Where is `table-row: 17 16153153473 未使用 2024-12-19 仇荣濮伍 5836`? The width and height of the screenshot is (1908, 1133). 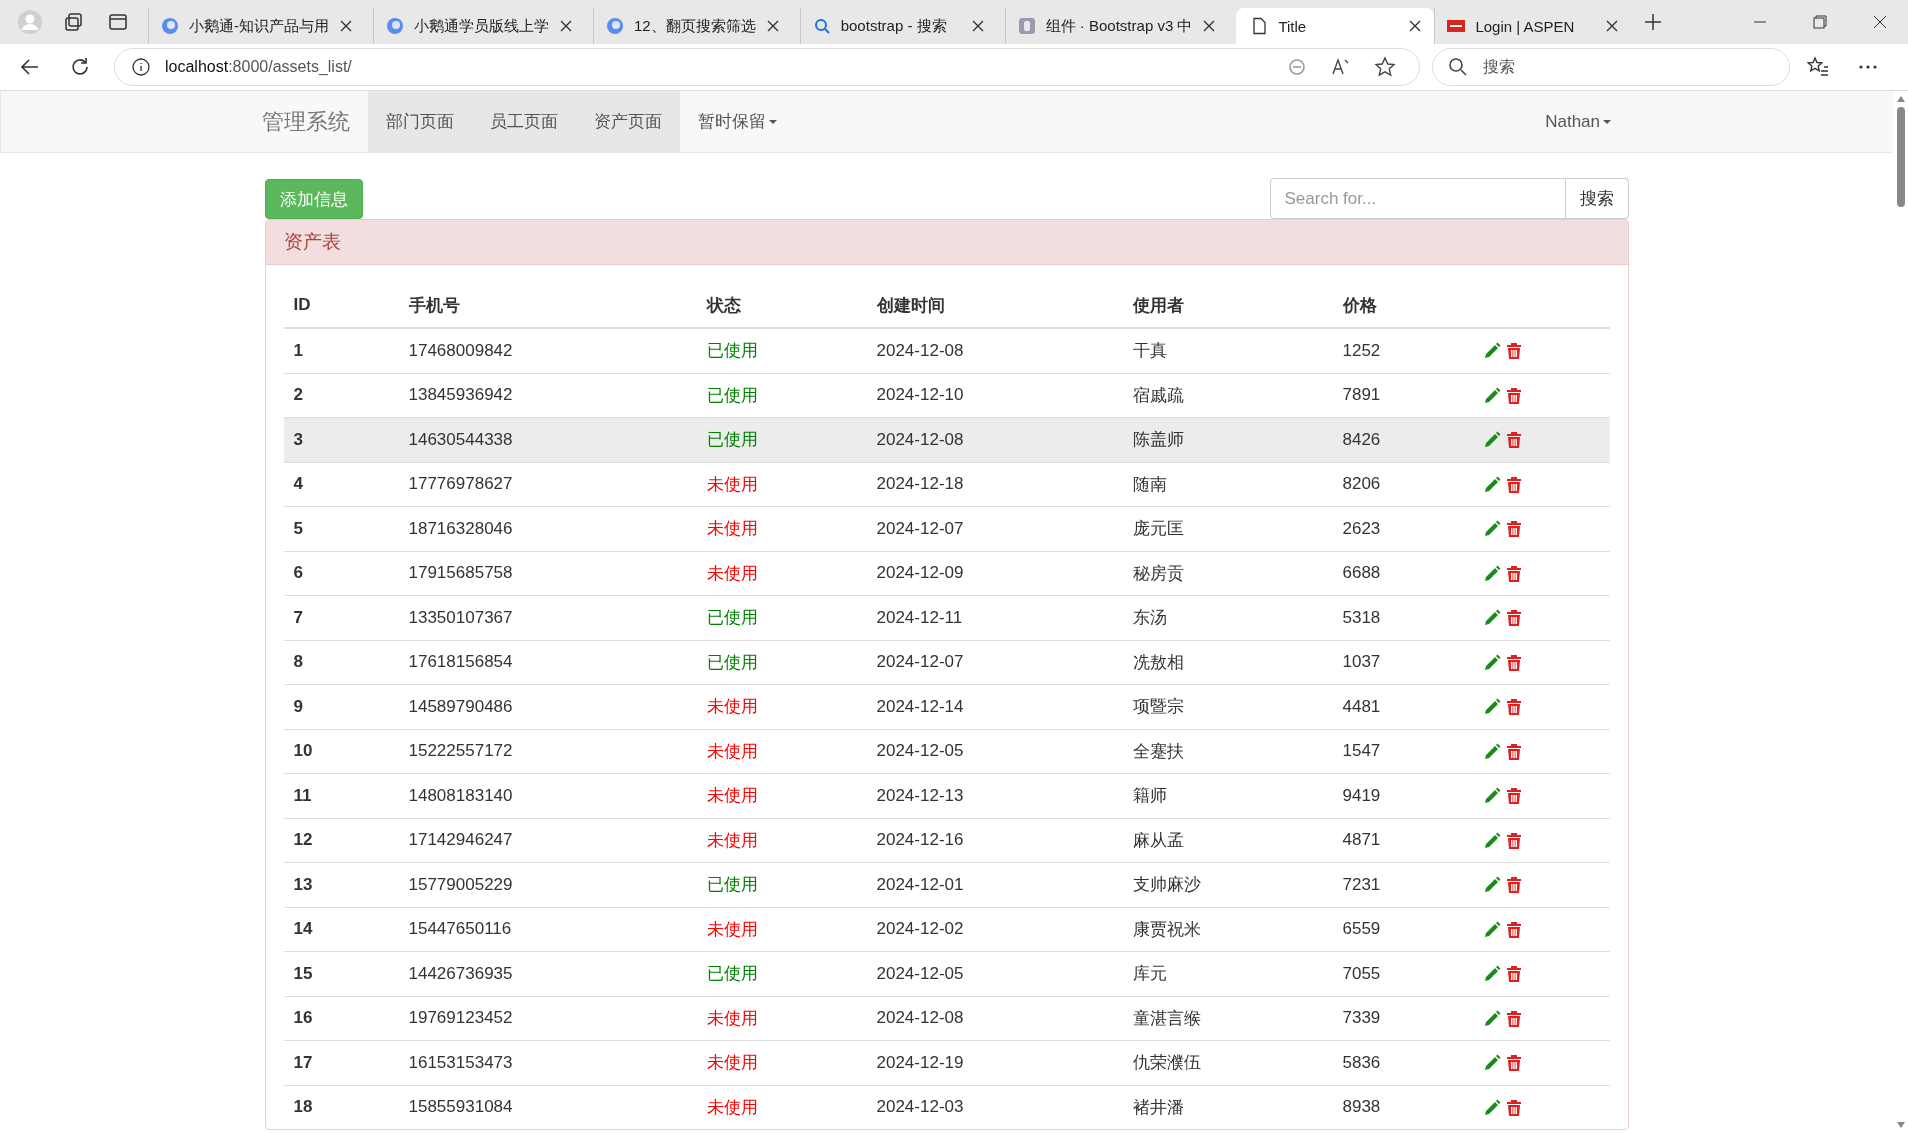
table-row: 17 16153153473 未使用 2024-12-19 仇荣濮伍 5836 is located at coordinates (946, 1062).